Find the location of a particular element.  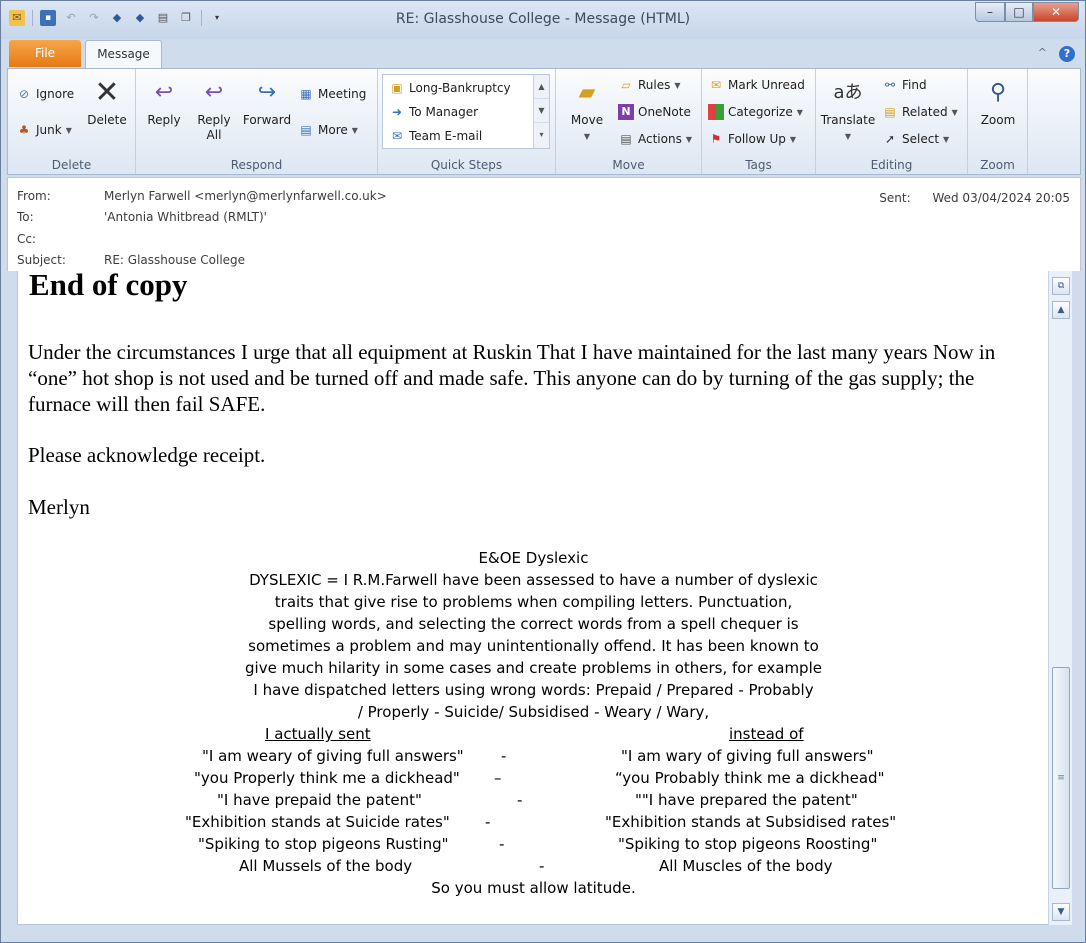

junk-label: Junk is located at coordinates (49, 130).